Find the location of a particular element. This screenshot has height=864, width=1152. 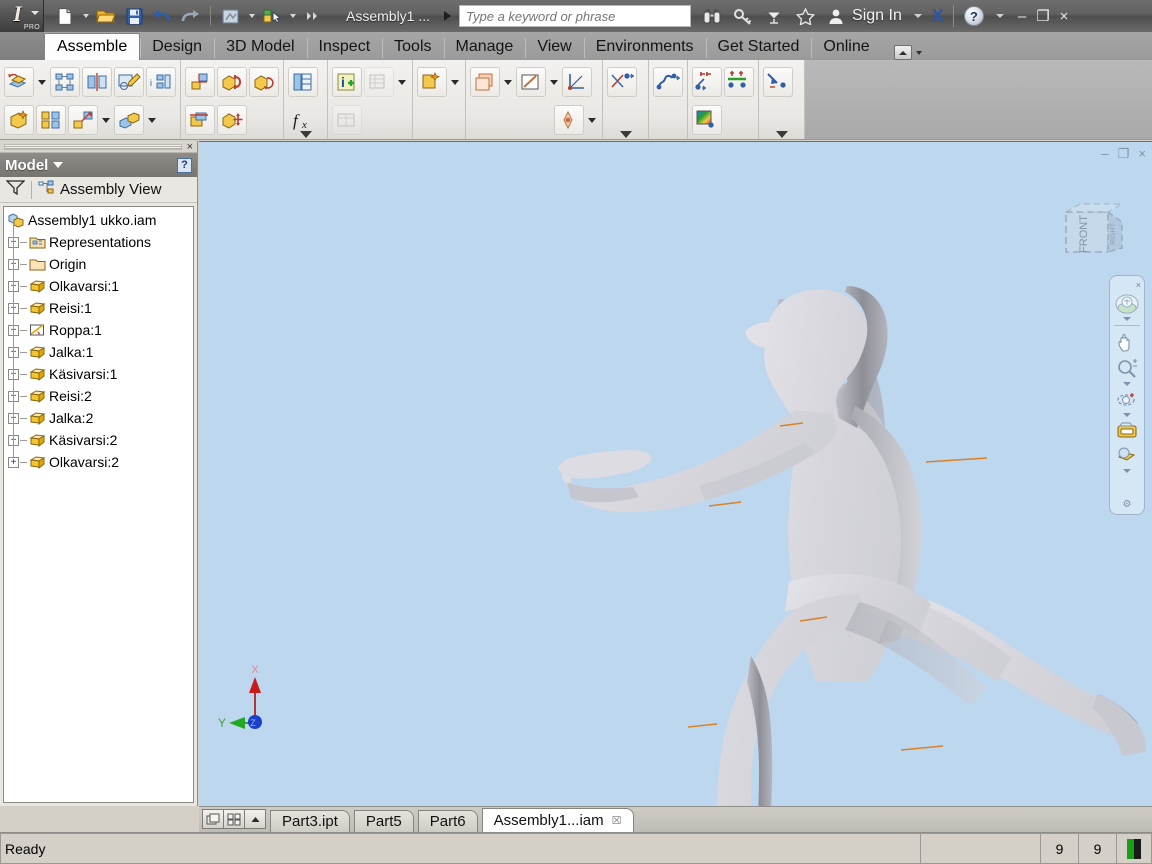

tab-tools: Tools is located at coordinates (412, 46).